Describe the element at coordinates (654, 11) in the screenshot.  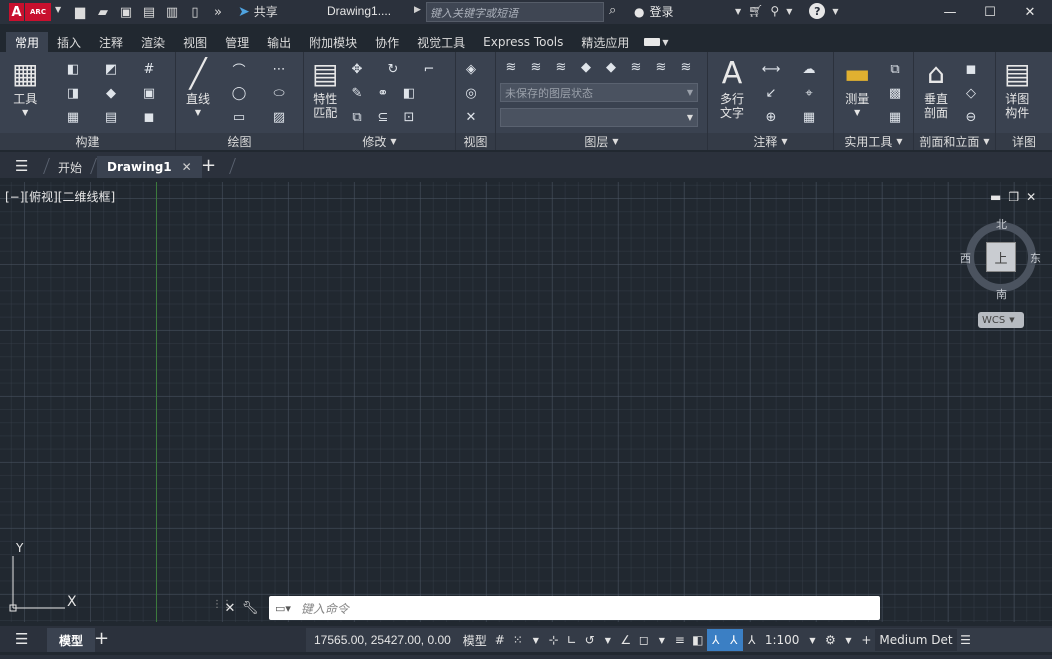
I see `login-button: ● 登录` at that location.